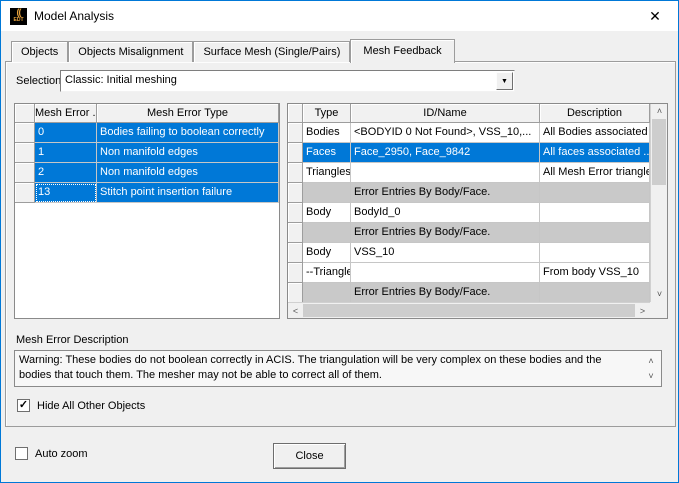  Describe the element at coordinates (658, 203) in the screenshot. I see `vertical-scrollbar: ˄ ˅` at that location.